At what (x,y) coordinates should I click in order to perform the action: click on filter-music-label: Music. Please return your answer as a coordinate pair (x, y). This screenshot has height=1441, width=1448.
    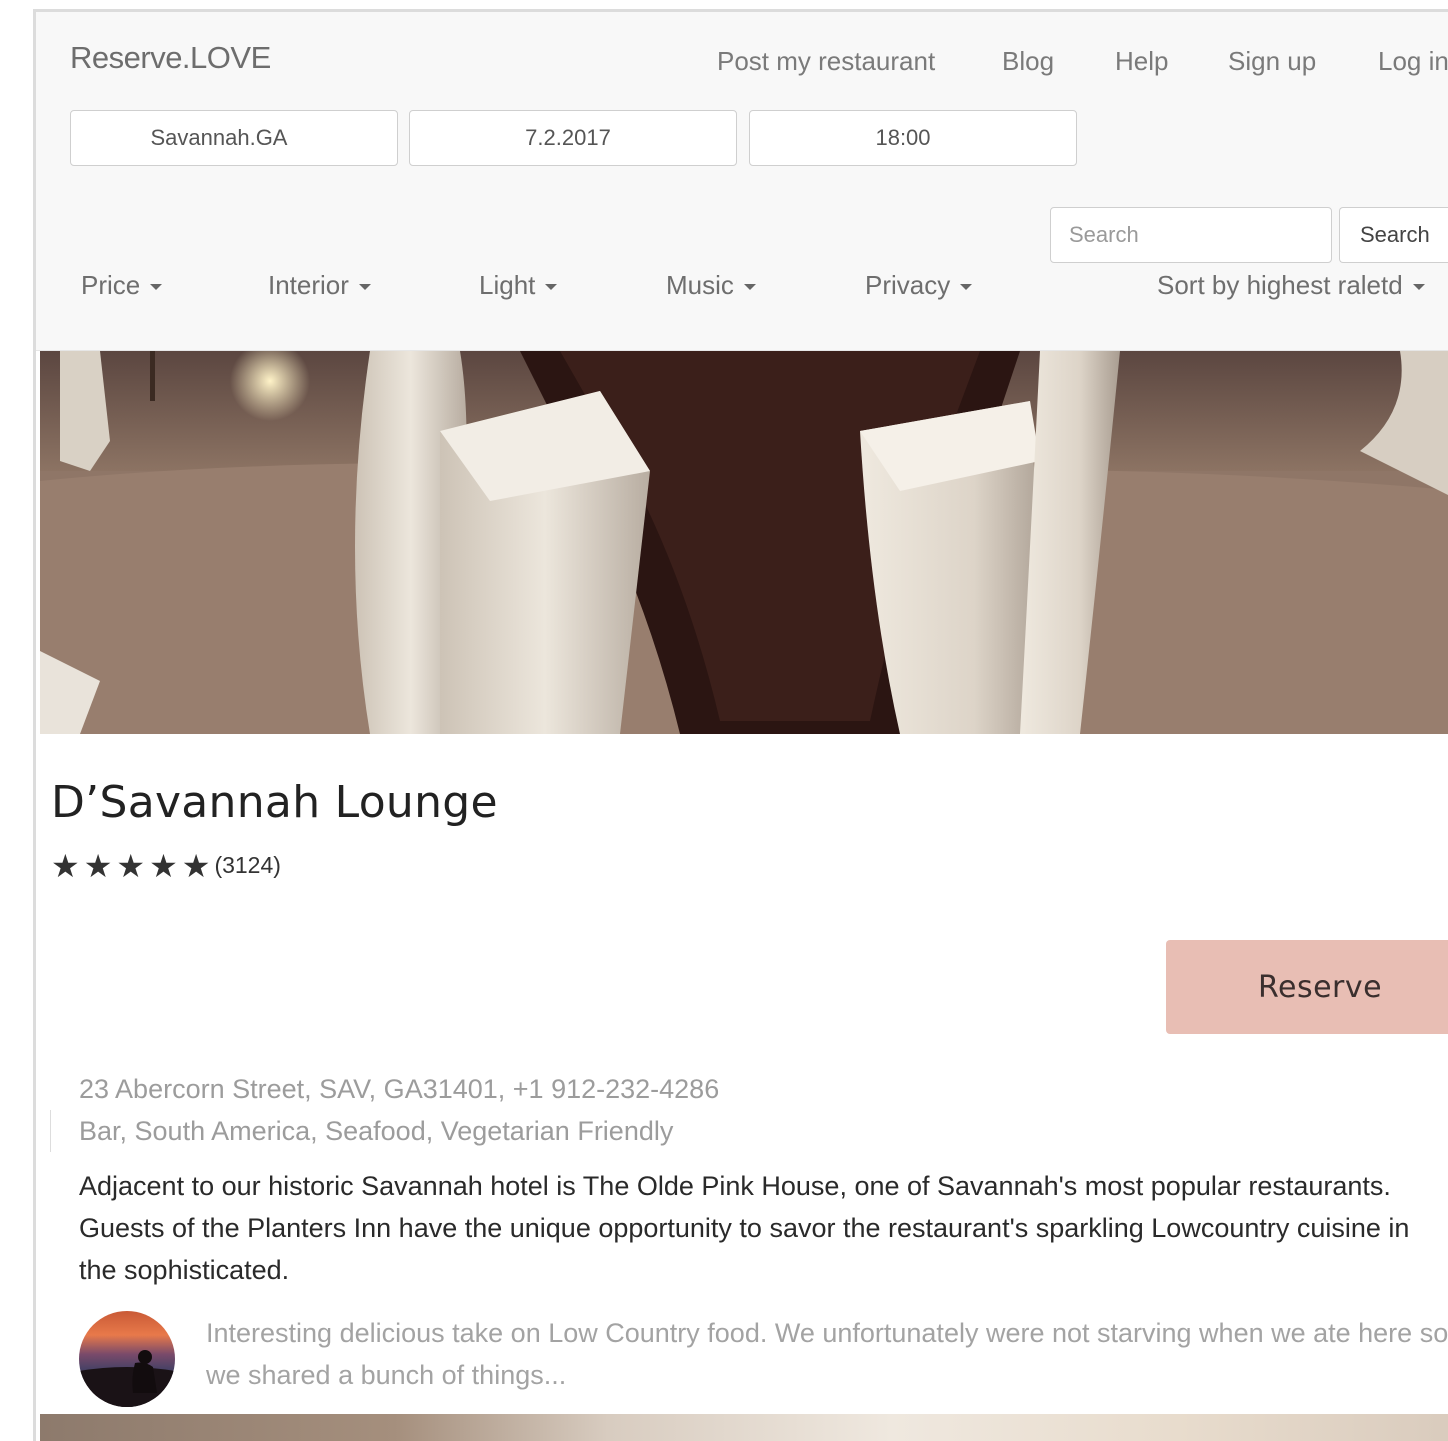
    Looking at the image, I should click on (700, 285).